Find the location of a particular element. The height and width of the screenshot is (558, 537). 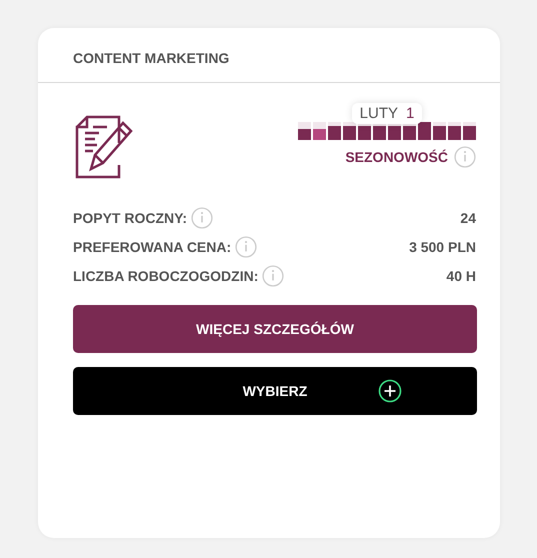

stat-value: 24 is located at coordinates (468, 218).